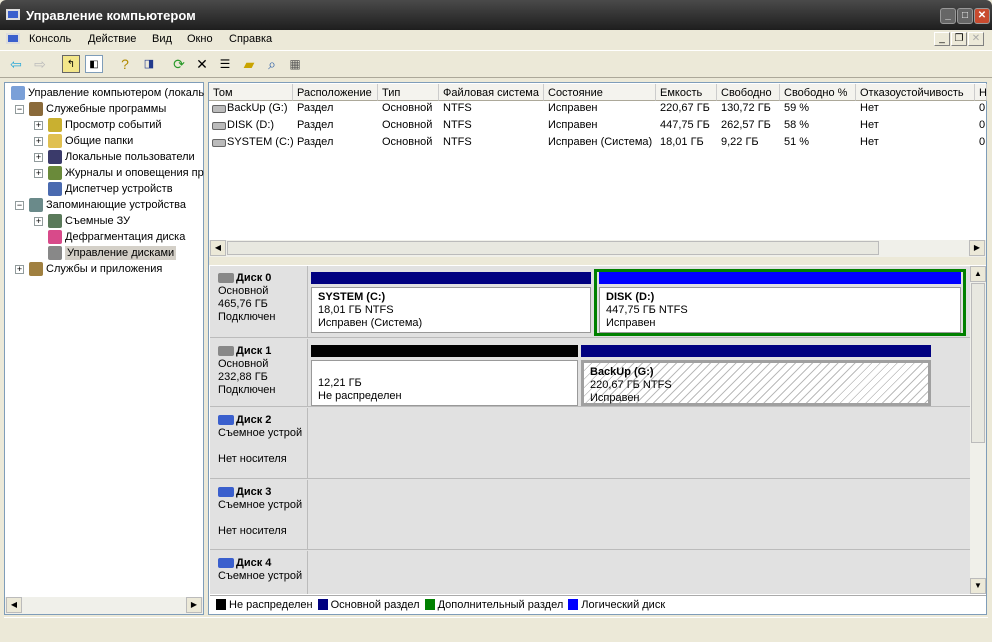 This screenshot has height=642, width=992. What do you see at coordinates (976, 39) in the screenshot?
I see `child-close-button: ✕` at bounding box center [976, 39].